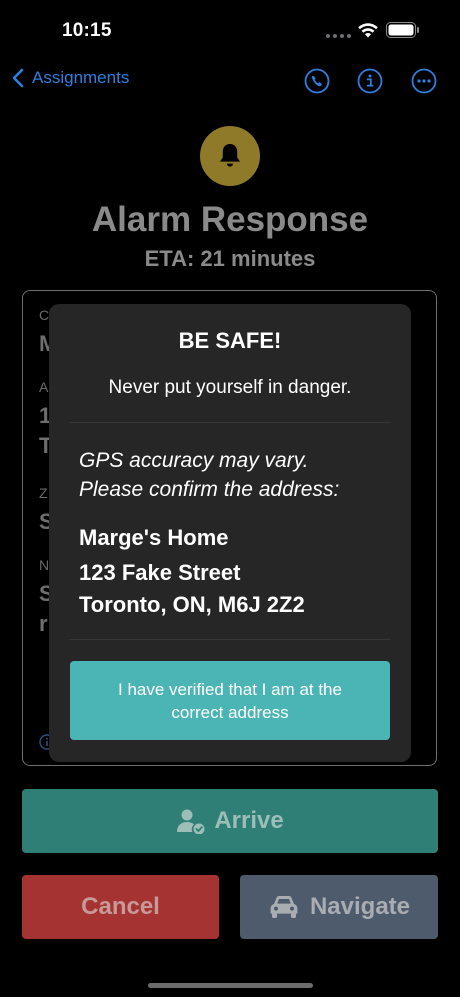 This screenshot has height=997, width=460. I want to click on info-icon, so click(370, 81).